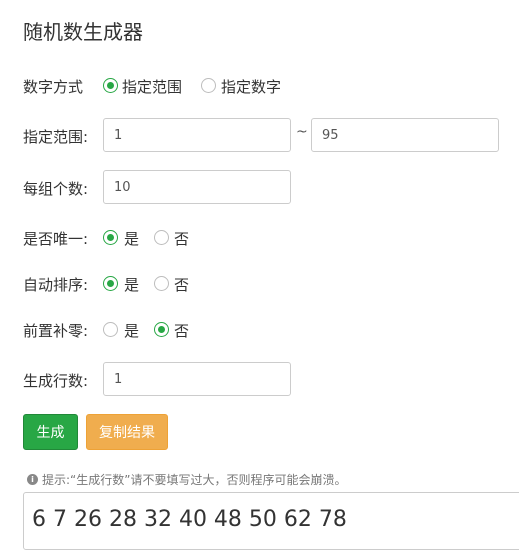  Describe the element at coordinates (56, 189) in the screenshot. I see `group-count-label: 每组个数:` at that location.